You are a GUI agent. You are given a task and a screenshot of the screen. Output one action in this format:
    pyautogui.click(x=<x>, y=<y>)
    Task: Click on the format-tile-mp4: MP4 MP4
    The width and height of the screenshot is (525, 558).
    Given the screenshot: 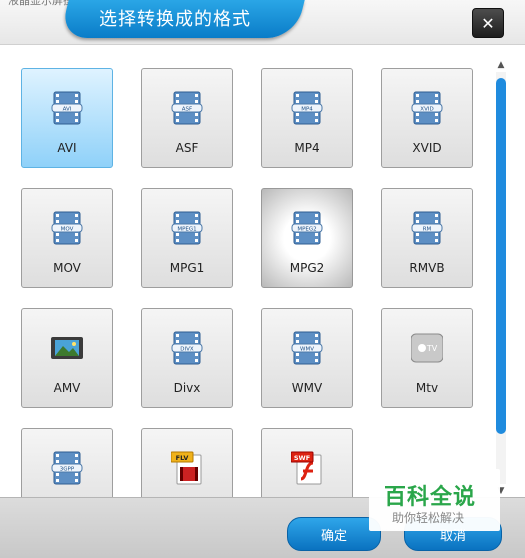 What is the action you would take?
    pyautogui.click(x=307, y=118)
    